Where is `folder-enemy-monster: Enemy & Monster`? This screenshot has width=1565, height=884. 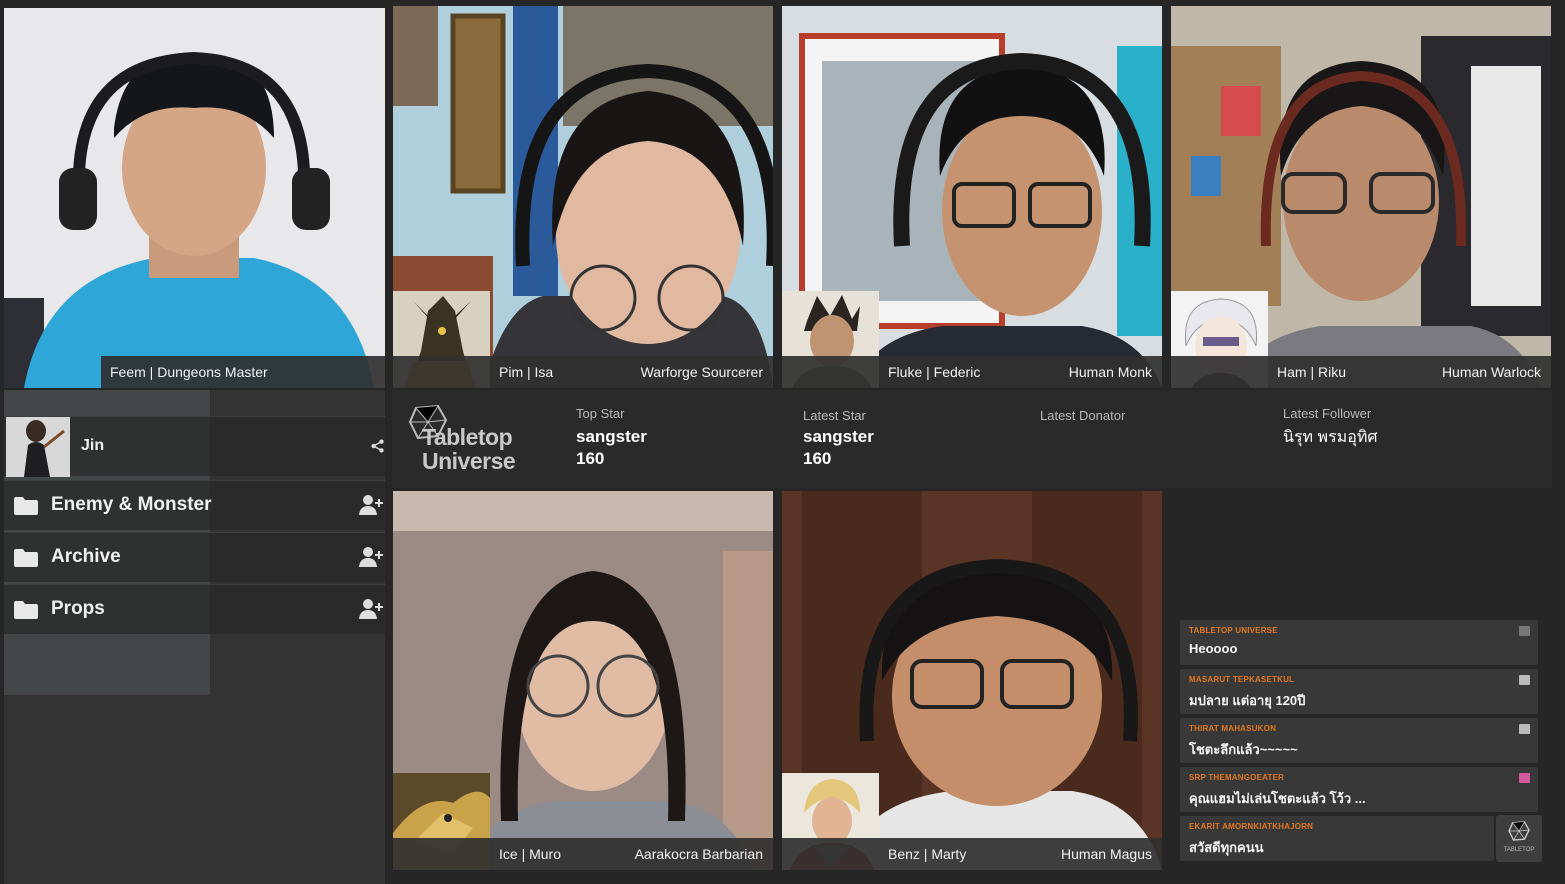 folder-enemy-monster: Enemy & Monster is located at coordinates (194, 505).